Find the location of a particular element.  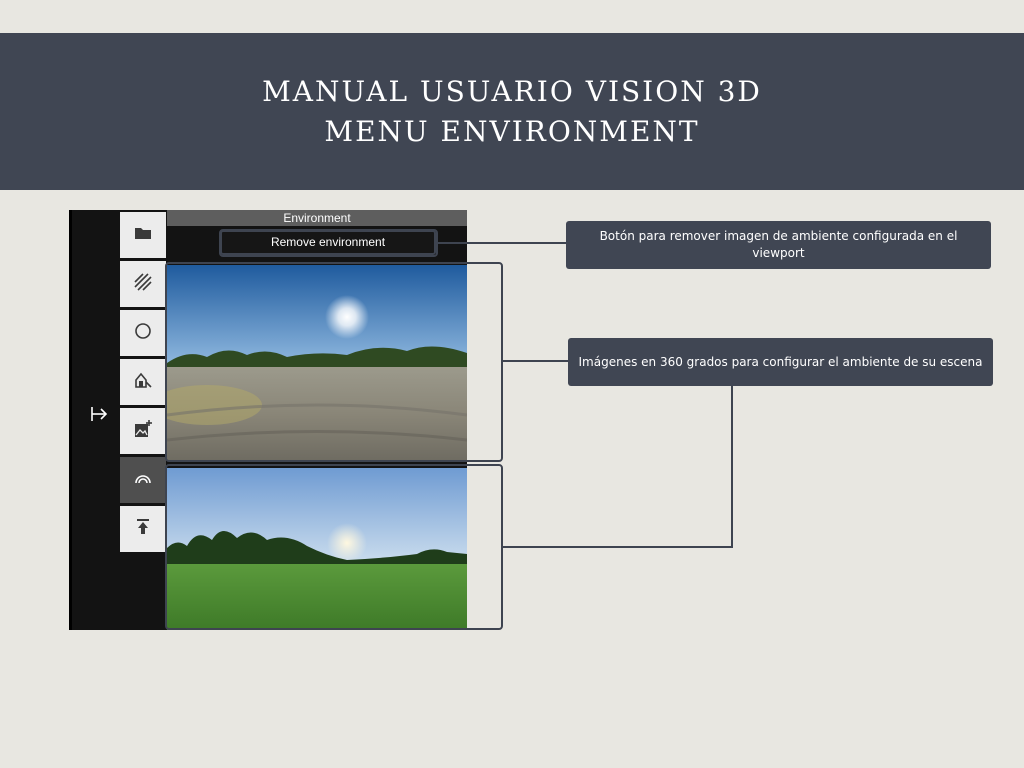

connector-images-top is located at coordinates (536, 361).